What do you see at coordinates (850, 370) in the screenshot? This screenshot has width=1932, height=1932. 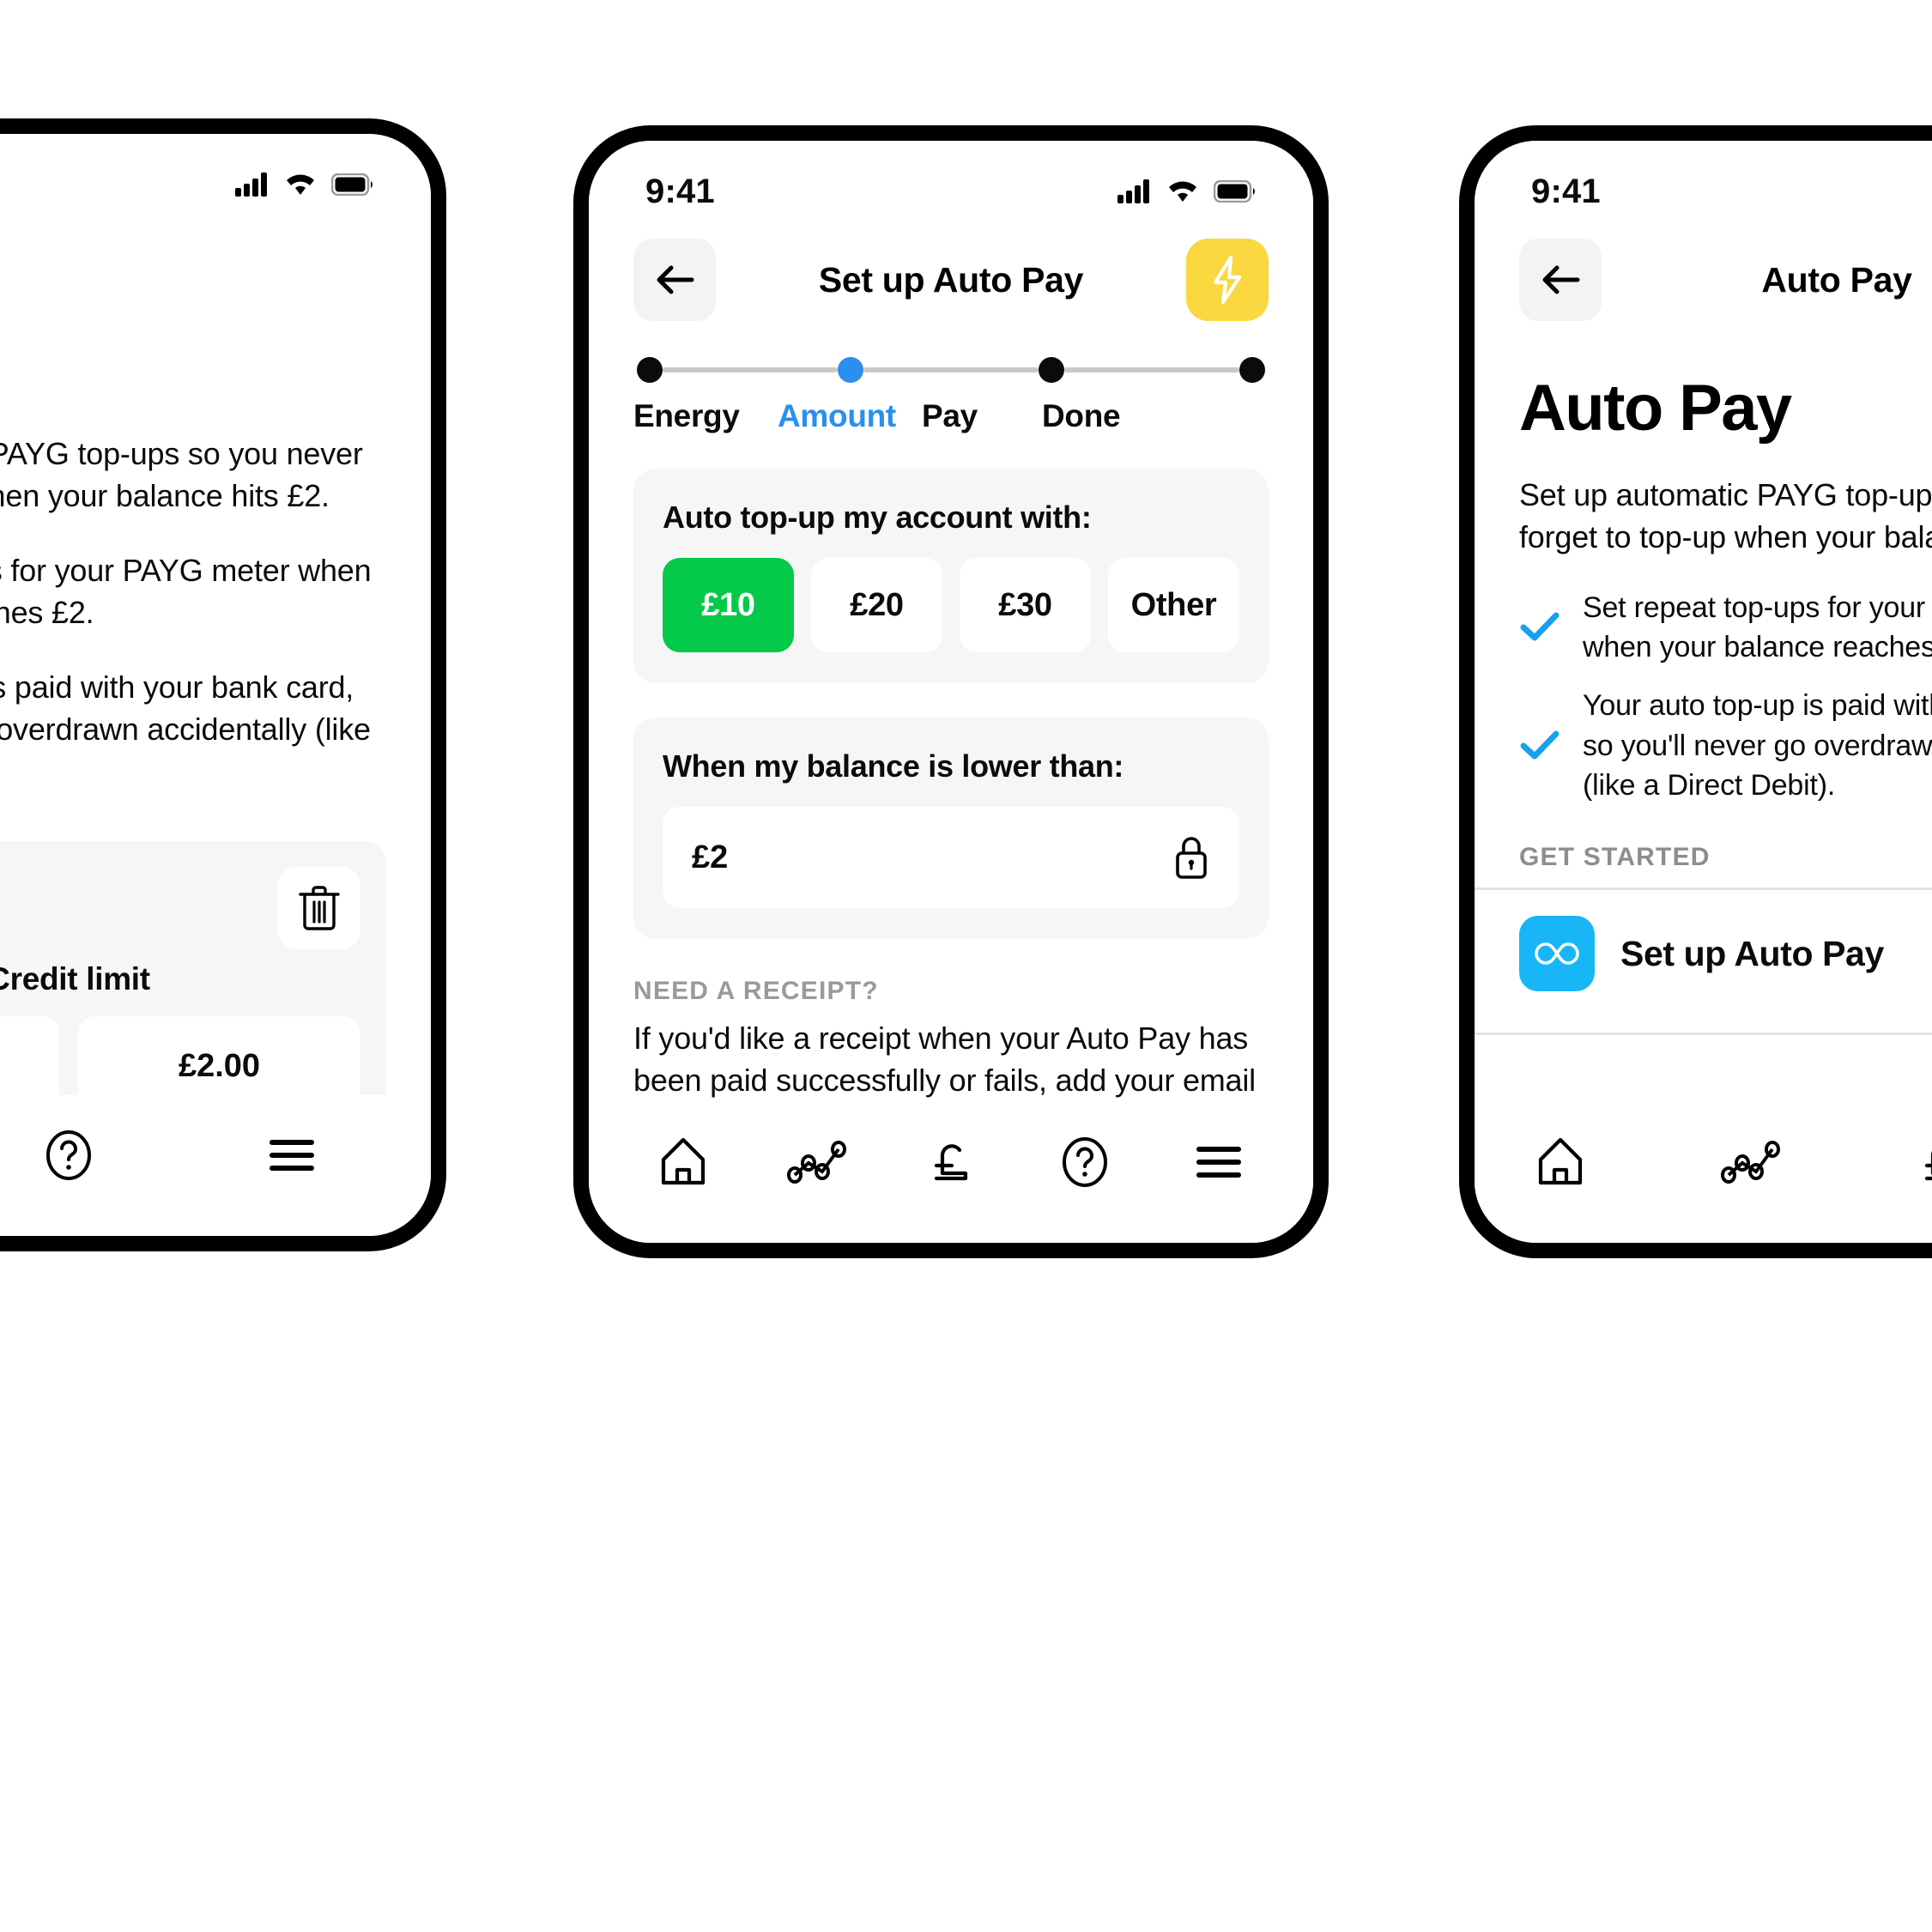 I see `step-dot-amount` at bounding box center [850, 370].